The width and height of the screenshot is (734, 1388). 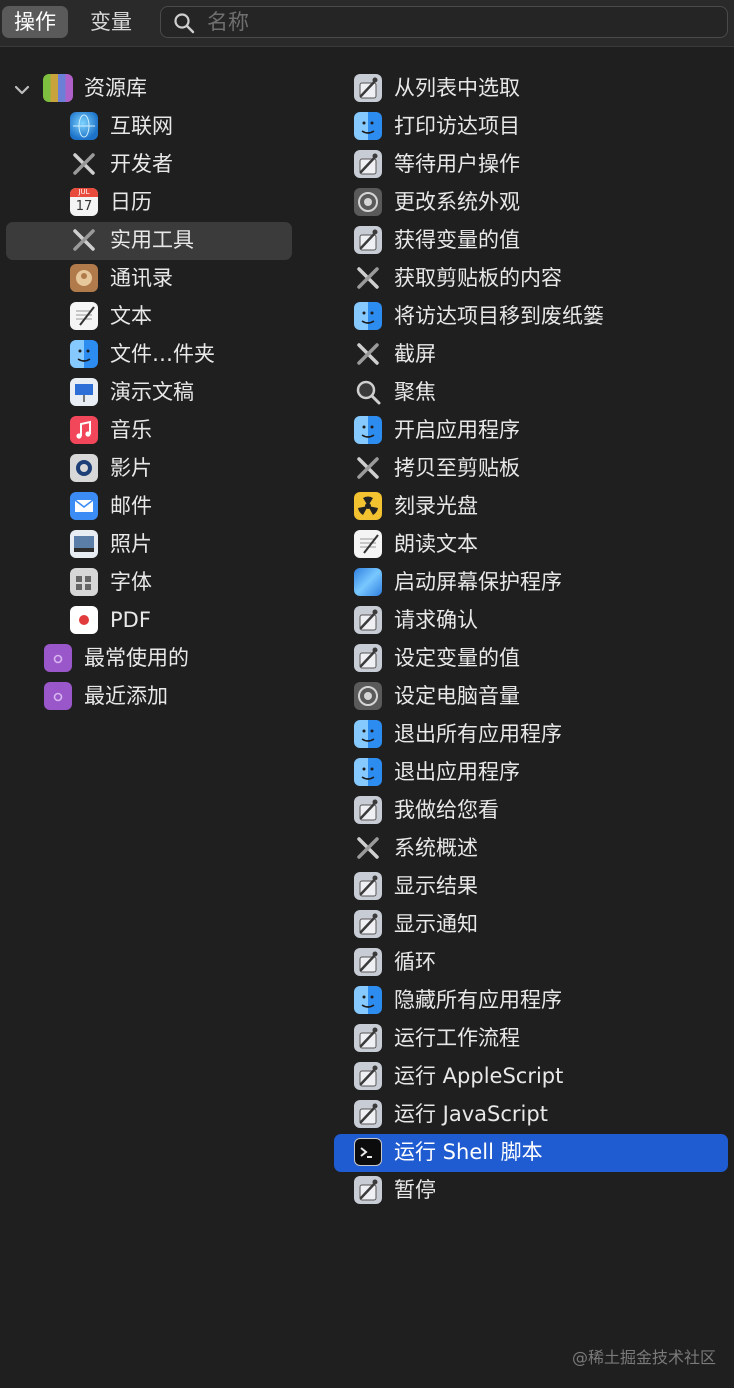 What do you see at coordinates (178, 316) in the screenshot?
I see `library-item: 文本` at bounding box center [178, 316].